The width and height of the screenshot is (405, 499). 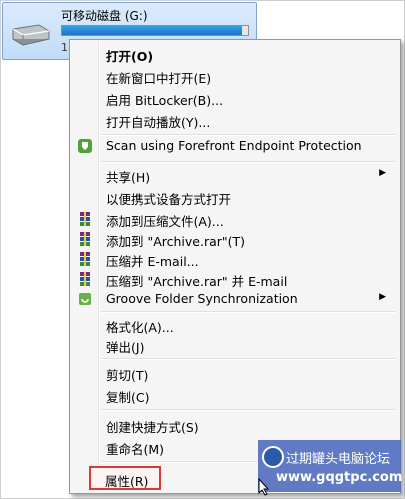 What do you see at coordinates (235, 175) in the screenshot?
I see `menu-item-share: 共享(H) ▶` at bounding box center [235, 175].